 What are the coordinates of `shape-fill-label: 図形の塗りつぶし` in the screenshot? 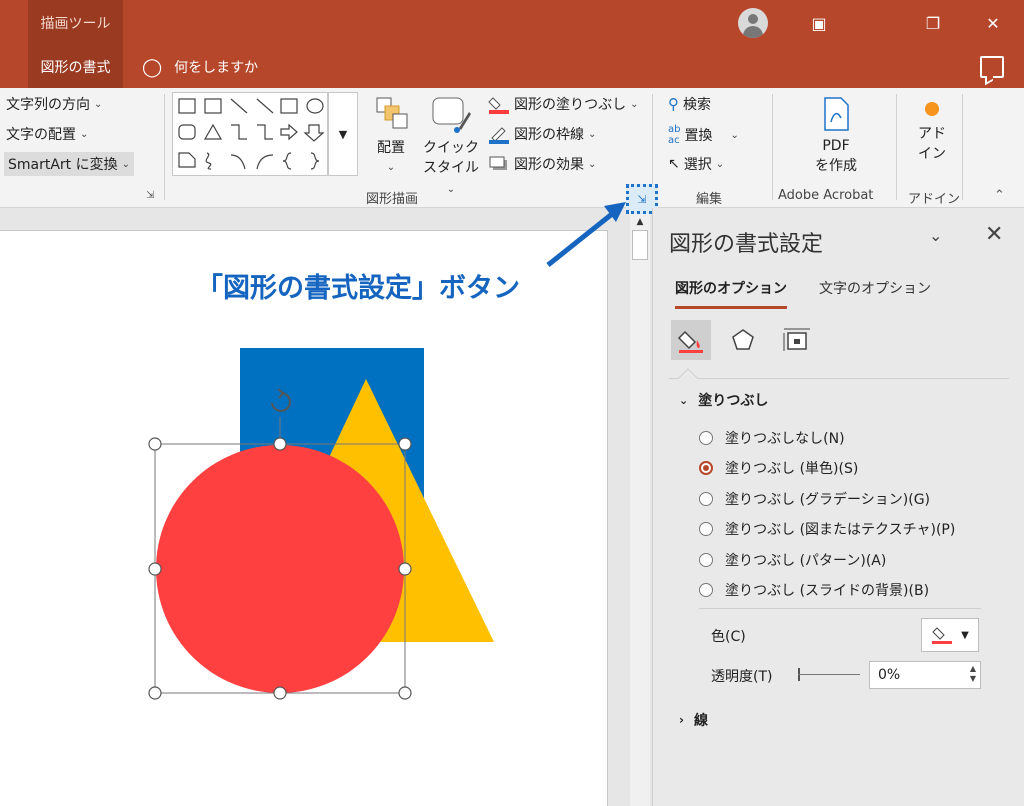 It's located at (570, 105).